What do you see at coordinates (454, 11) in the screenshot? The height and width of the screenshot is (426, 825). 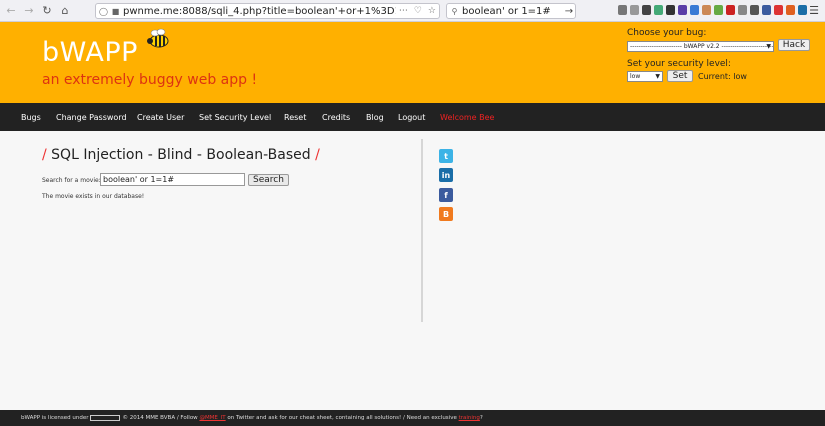 I see `search-icon: ⚲` at bounding box center [454, 11].